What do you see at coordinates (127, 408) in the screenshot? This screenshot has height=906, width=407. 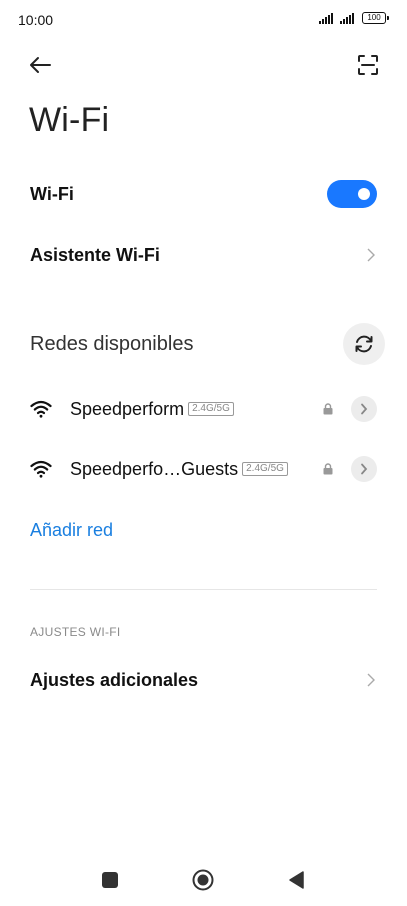 I see `network-name: Speedperform` at bounding box center [127, 408].